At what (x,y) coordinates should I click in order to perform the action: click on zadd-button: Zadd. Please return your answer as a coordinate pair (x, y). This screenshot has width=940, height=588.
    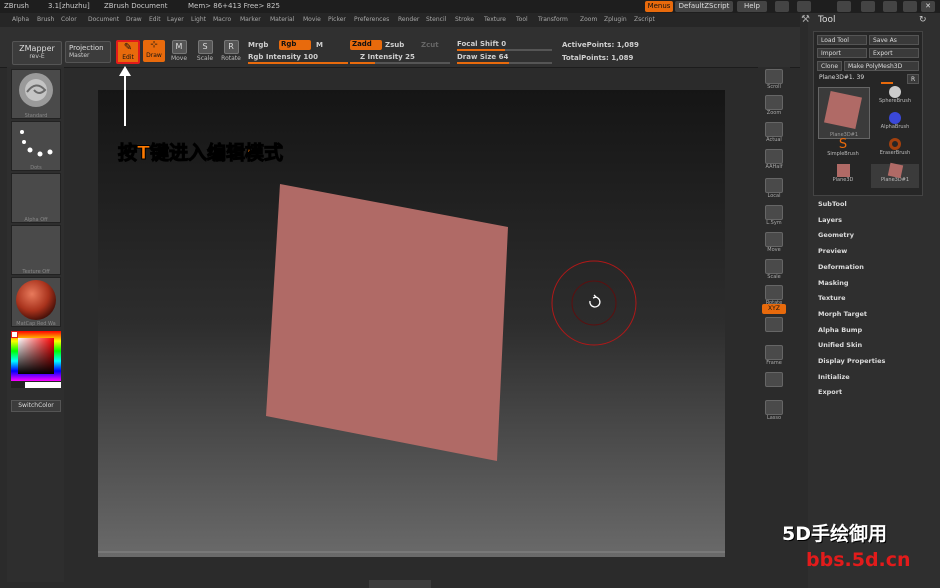
    Looking at the image, I should click on (366, 45).